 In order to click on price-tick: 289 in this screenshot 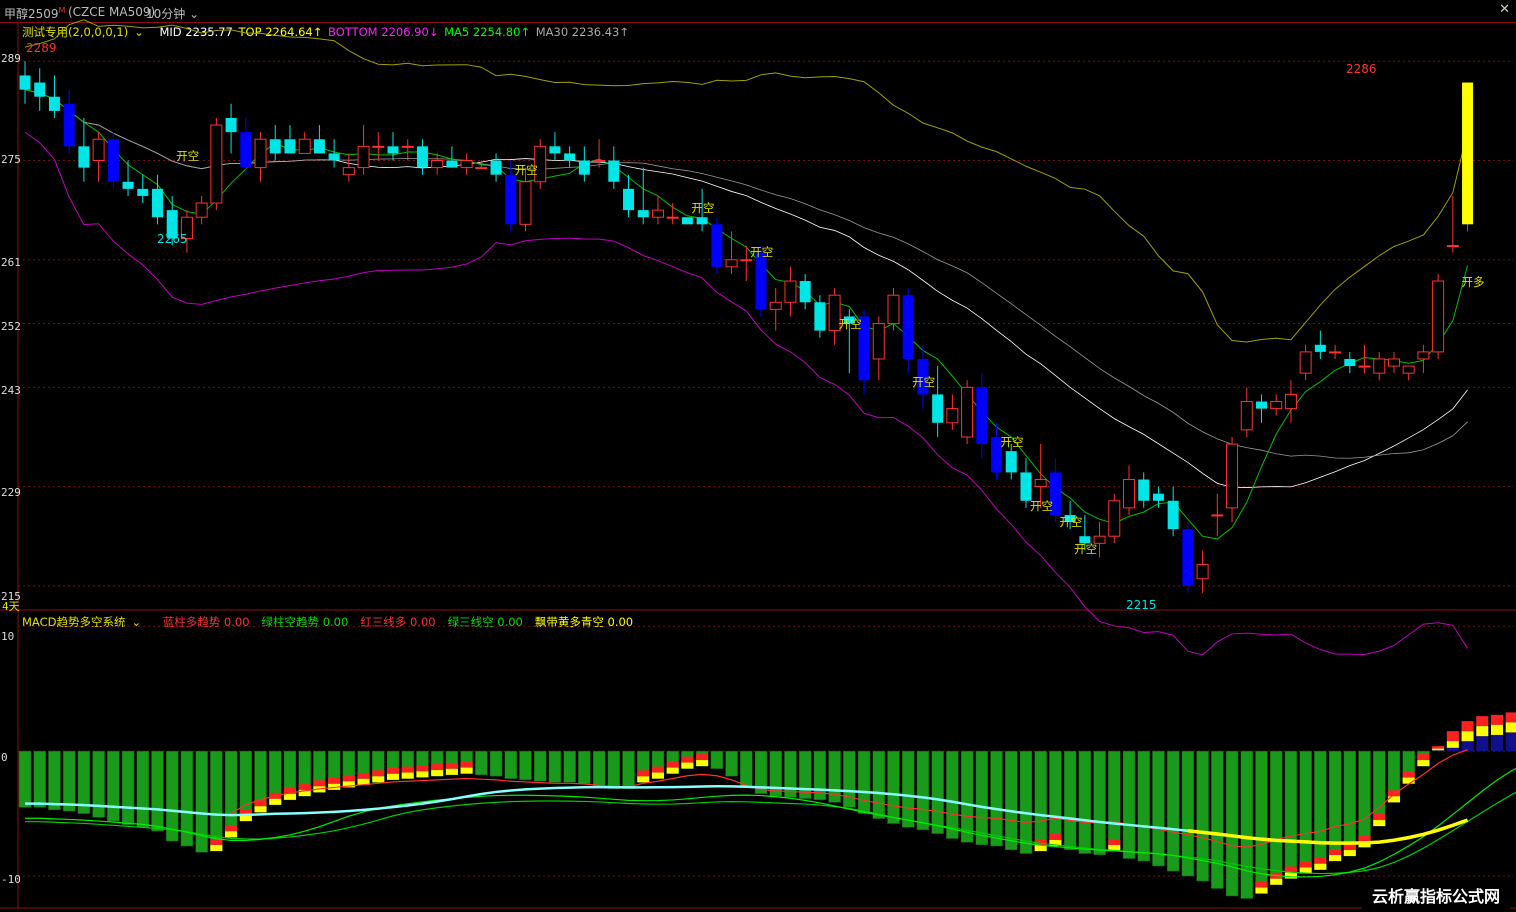, I will do `click(11, 58)`.